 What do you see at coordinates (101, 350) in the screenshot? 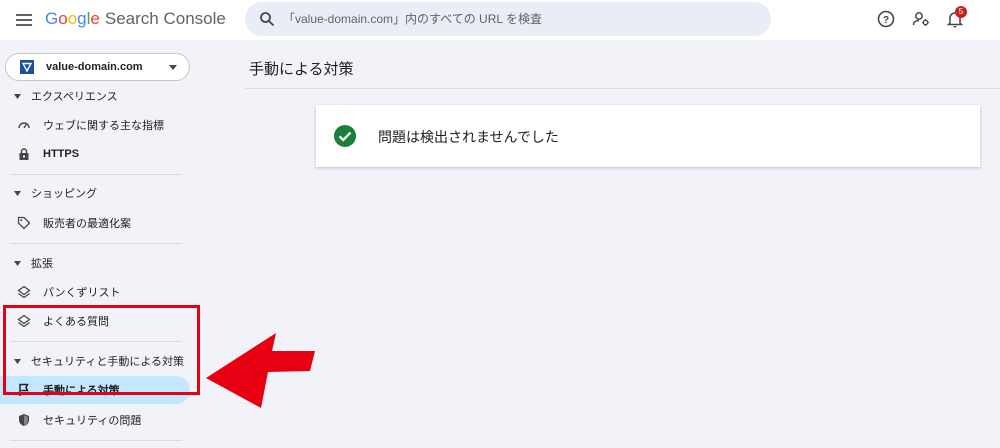
I see `annotation-highlight-box` at bounding box center [101, 350].